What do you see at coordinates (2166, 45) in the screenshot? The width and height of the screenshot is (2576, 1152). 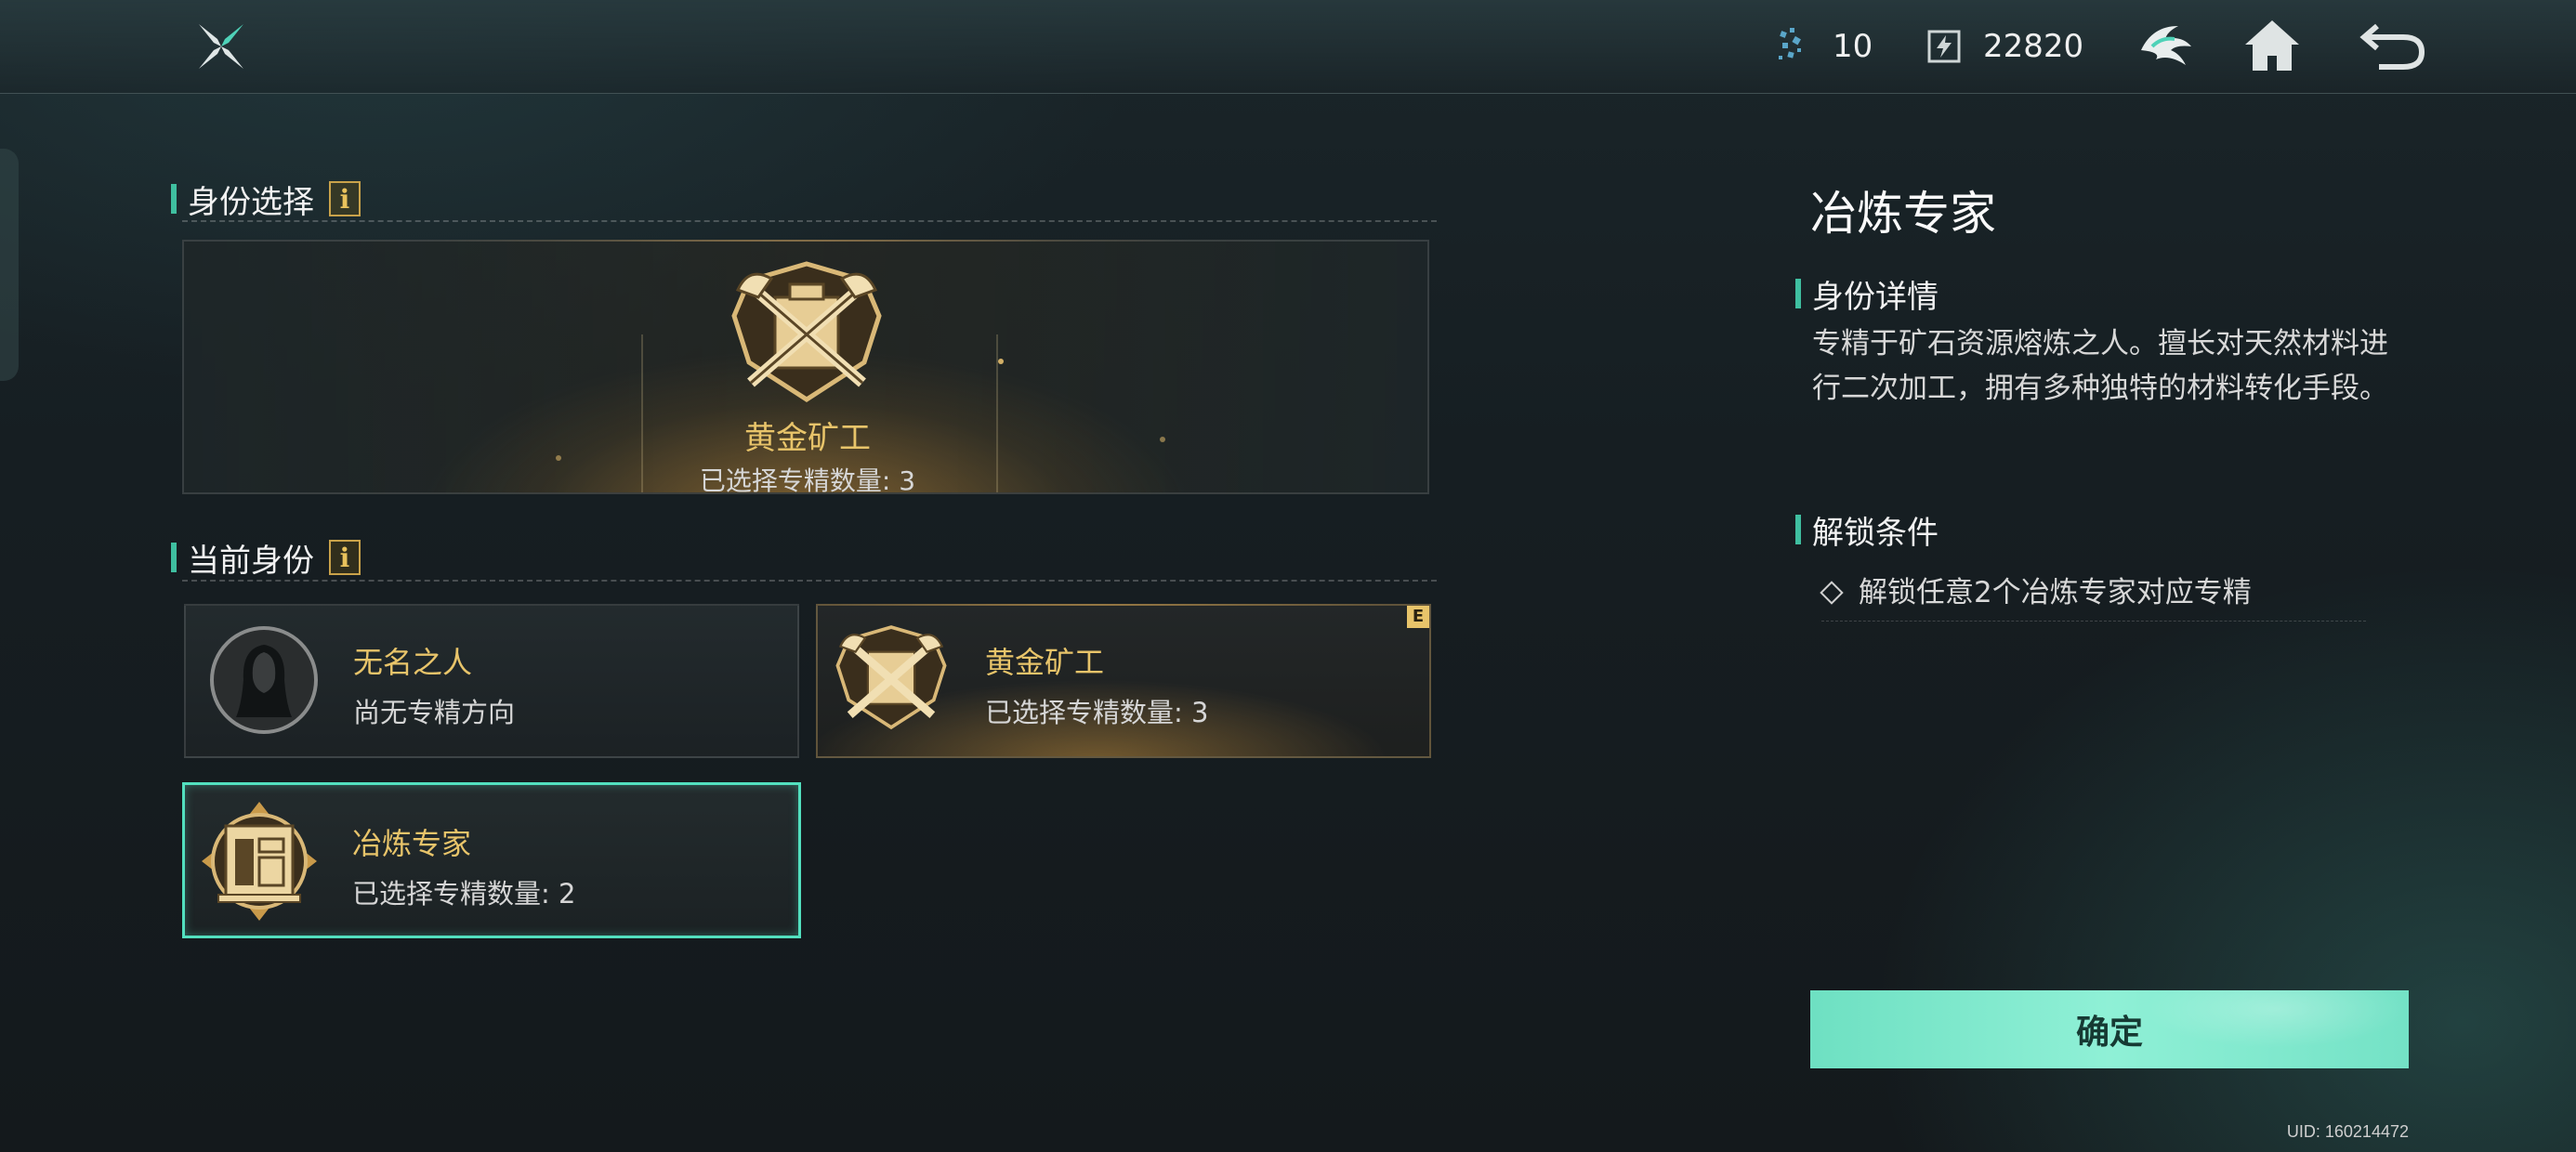 I see `faction-icon` at bounding box center [2166, 45].